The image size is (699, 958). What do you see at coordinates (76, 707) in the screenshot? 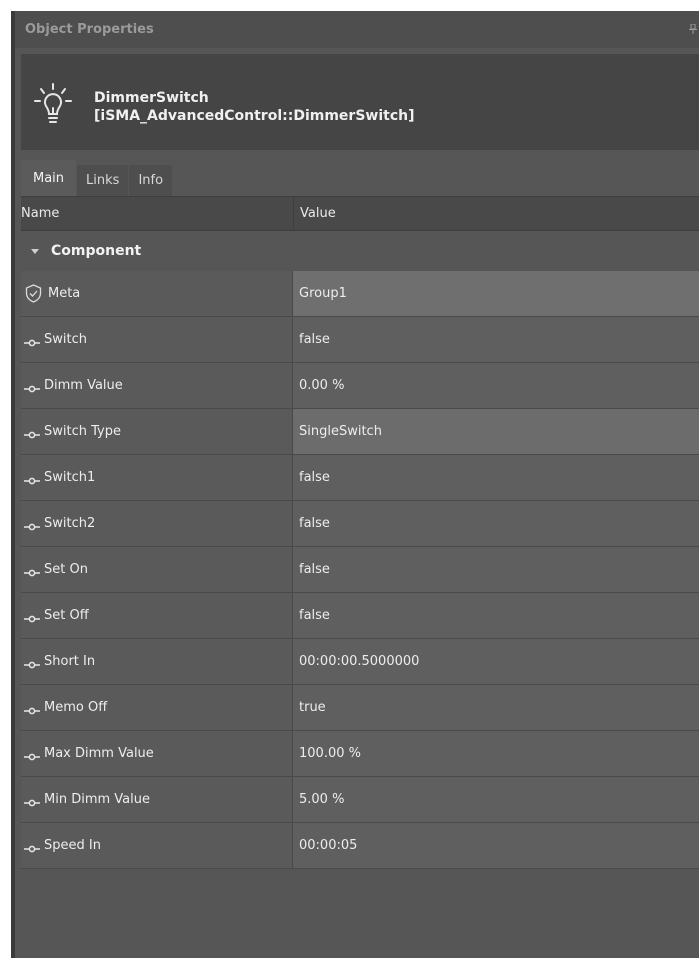
I see `property-name: Memo Off` at bounding box center [76, 707].